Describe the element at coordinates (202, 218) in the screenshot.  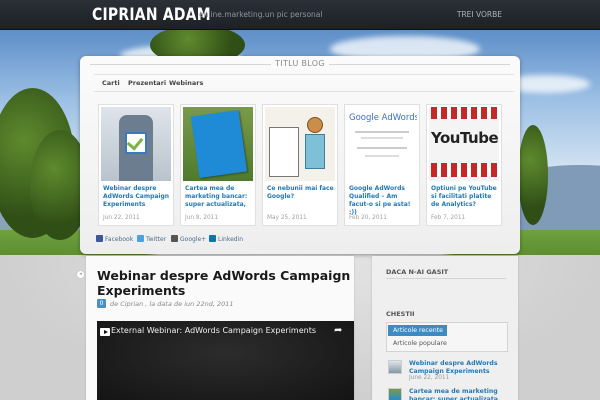
I see `card-date: Jun 8, 2011` at that location.